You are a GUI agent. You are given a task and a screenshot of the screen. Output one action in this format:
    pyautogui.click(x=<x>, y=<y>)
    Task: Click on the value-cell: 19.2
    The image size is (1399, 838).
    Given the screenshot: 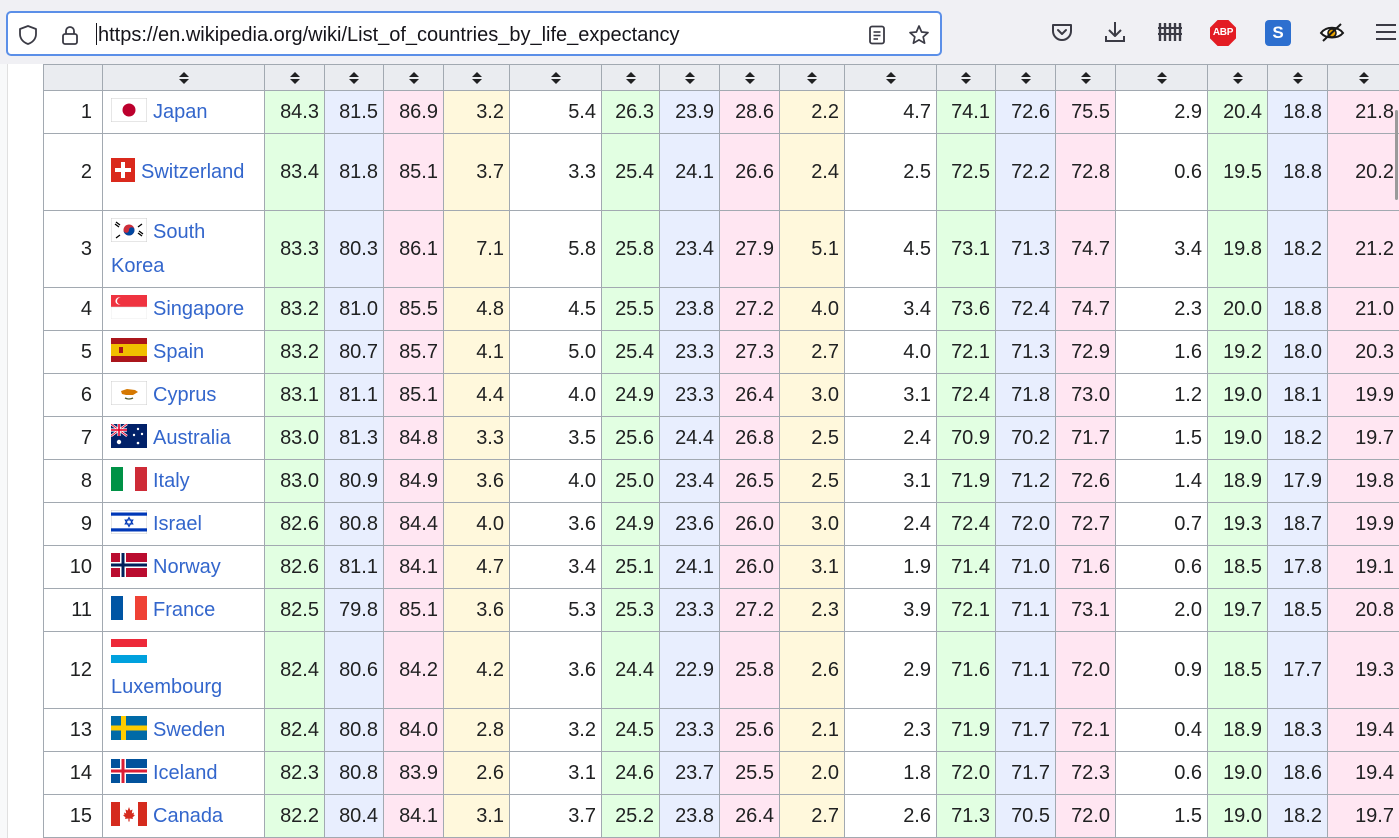 What is the action you would take?
    pyautogui.click(x=1237, y=352)
    